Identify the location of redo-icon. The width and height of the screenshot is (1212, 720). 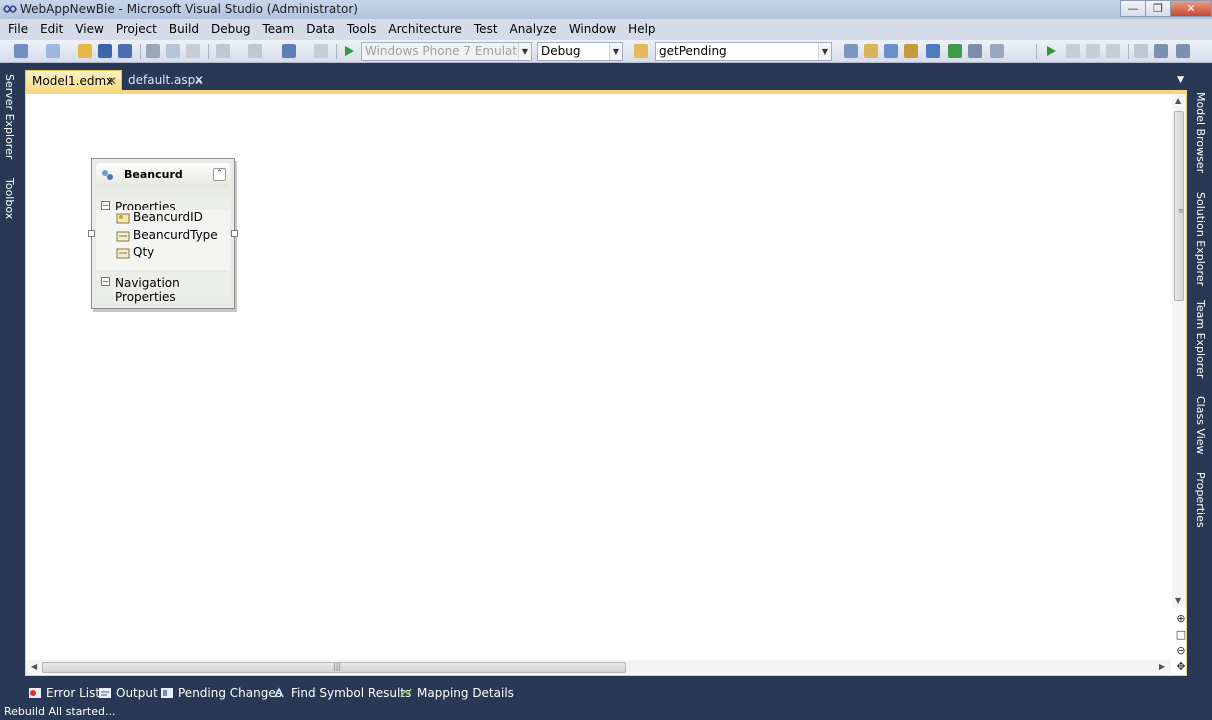
(255, 51).